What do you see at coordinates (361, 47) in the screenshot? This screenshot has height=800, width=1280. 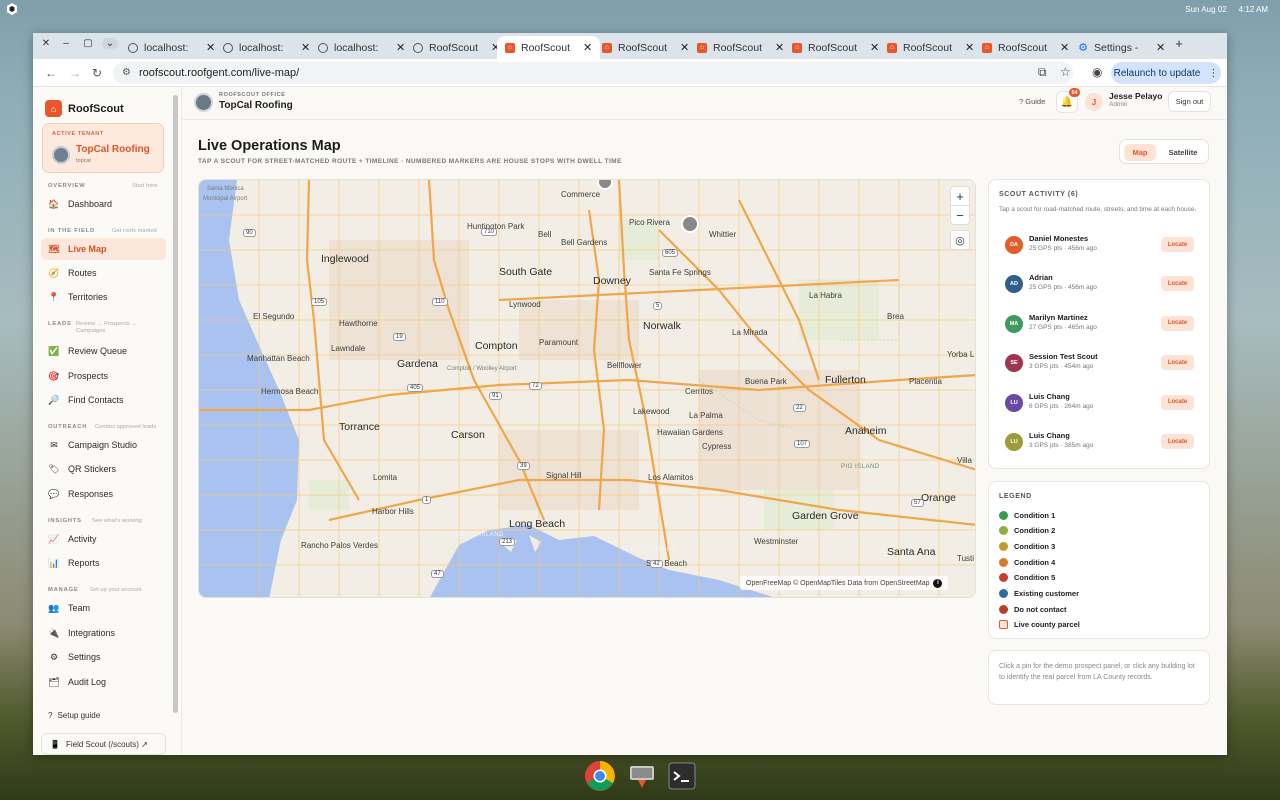 I see `tab-3: localhost: ✕` at bounding box center [361, 47].